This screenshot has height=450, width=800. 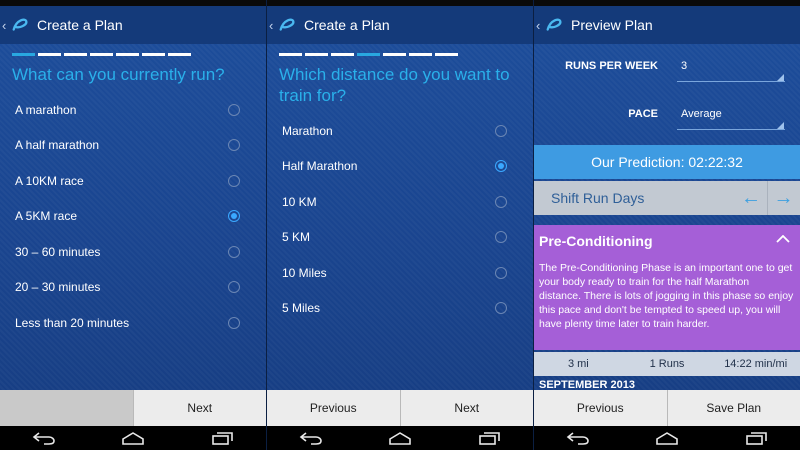 What do you see at coordinates (394, 85) in the screenshot?
I see `question-heading: Which distance do you want to train for?` at bounding box center [394, 85].